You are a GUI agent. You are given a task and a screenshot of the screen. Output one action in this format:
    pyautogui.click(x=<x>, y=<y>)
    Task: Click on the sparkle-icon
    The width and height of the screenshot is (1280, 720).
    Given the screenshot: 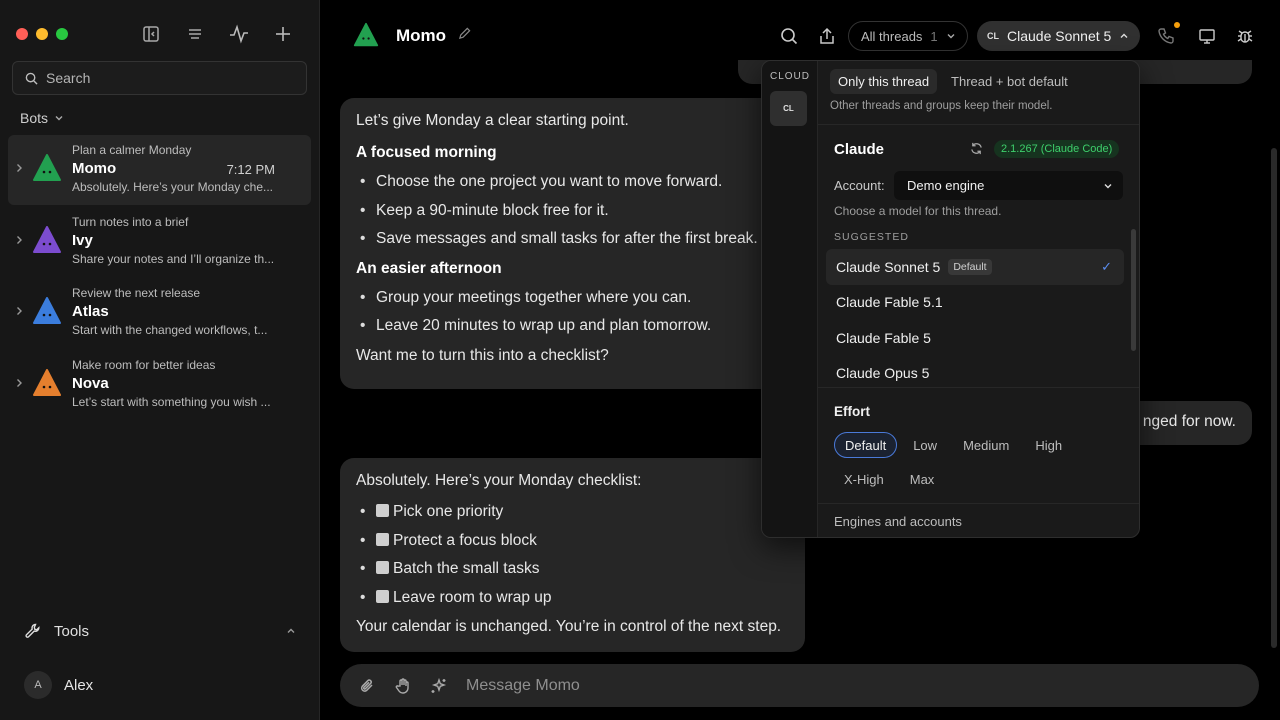 What is the action you would take?
    pyautogui.click(x=439, y=686)
    